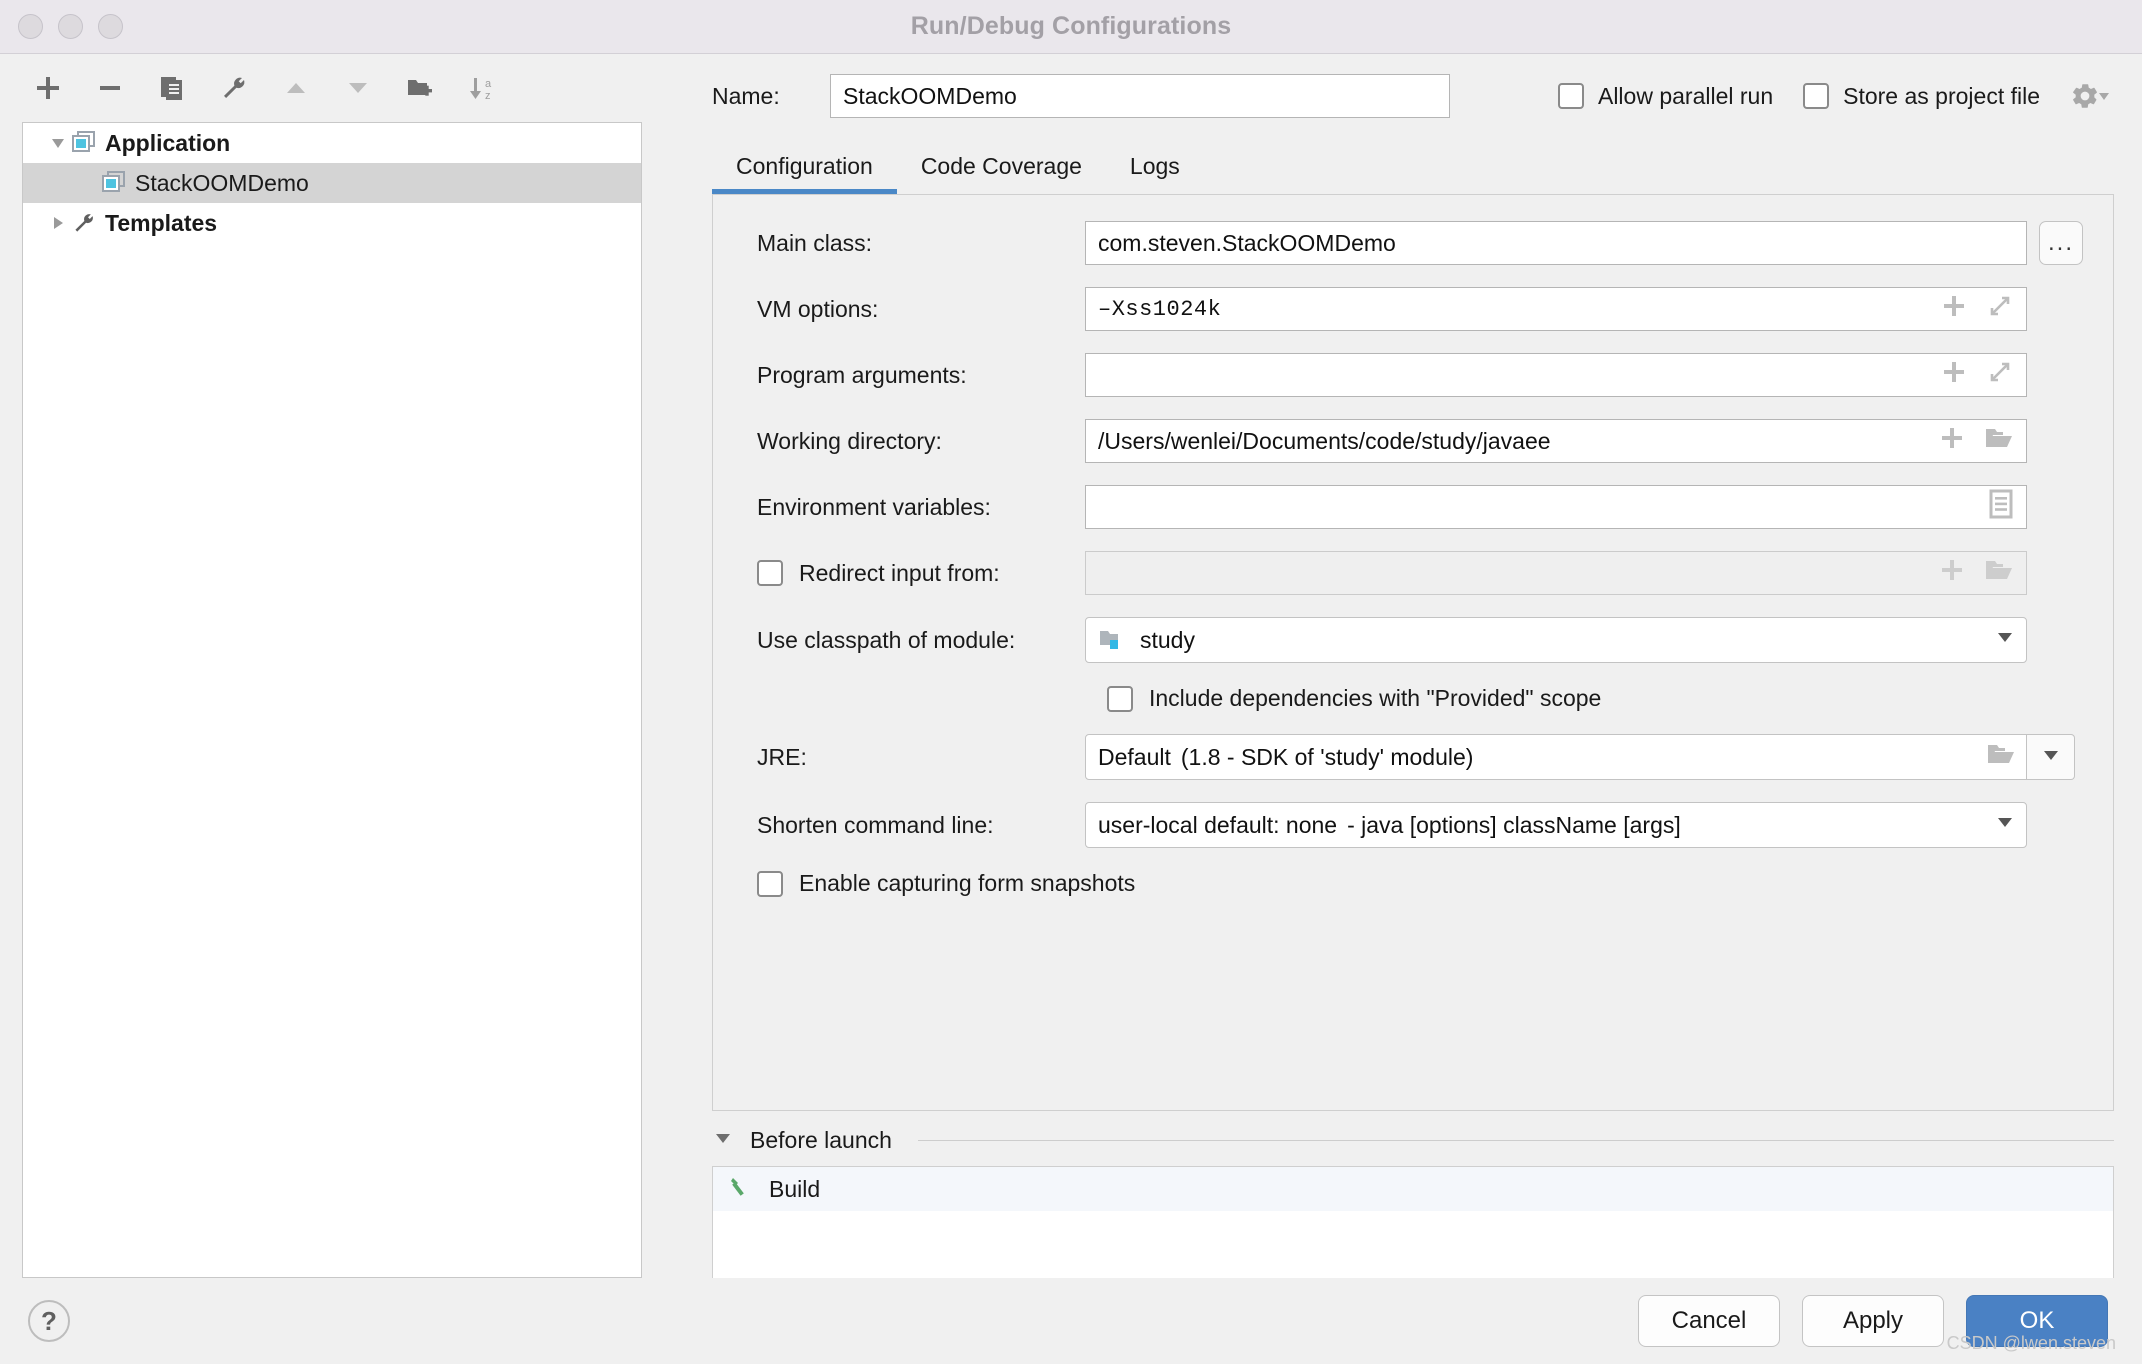 The height and width of the screenshot is (1364, 2142). I want to click on tab-code-coverage: Code Coverage, so click(1001, 173).